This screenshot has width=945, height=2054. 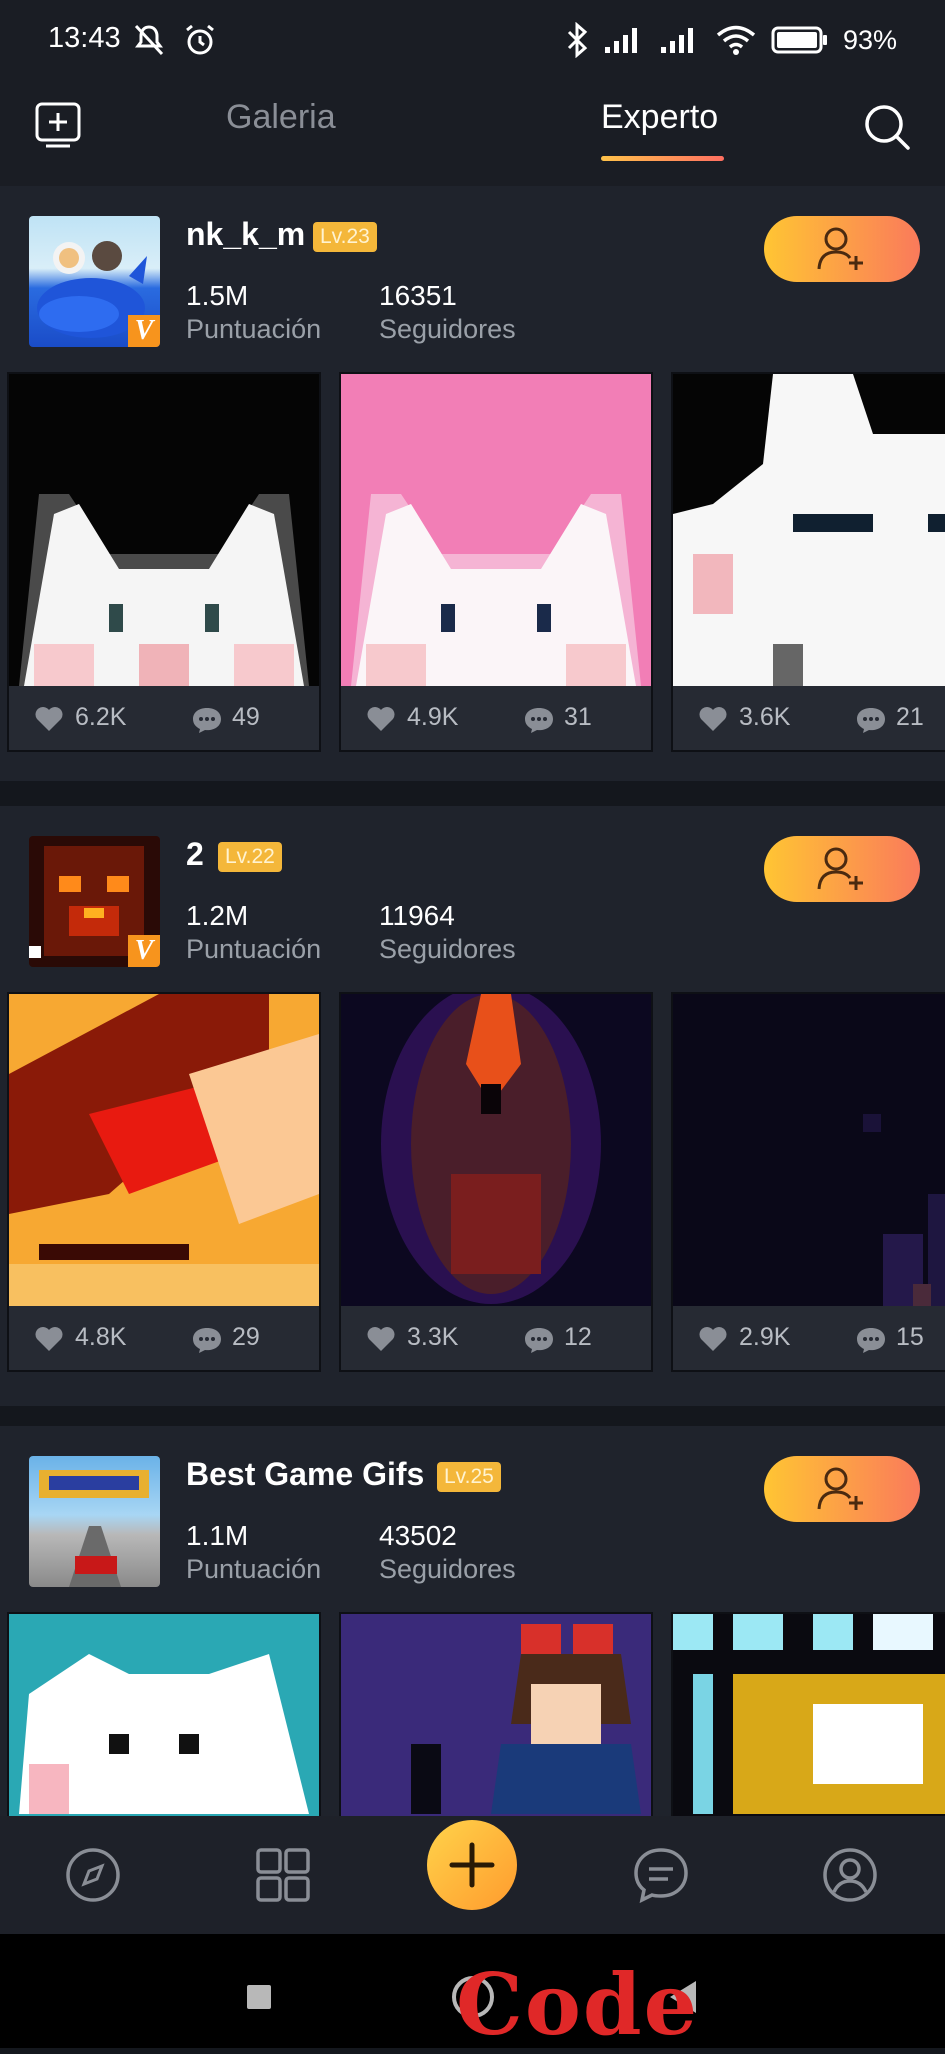 I want to click on avatar, so click(x=94, y=1521).